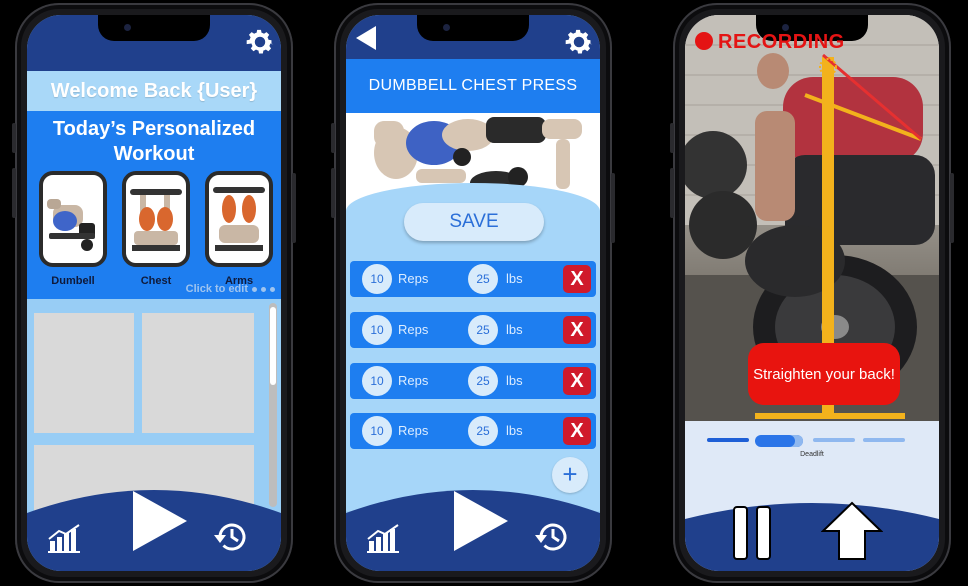 This screenshot has height=586, width=968. I want to click on recording-label: RECORDING, so click(781, 42).